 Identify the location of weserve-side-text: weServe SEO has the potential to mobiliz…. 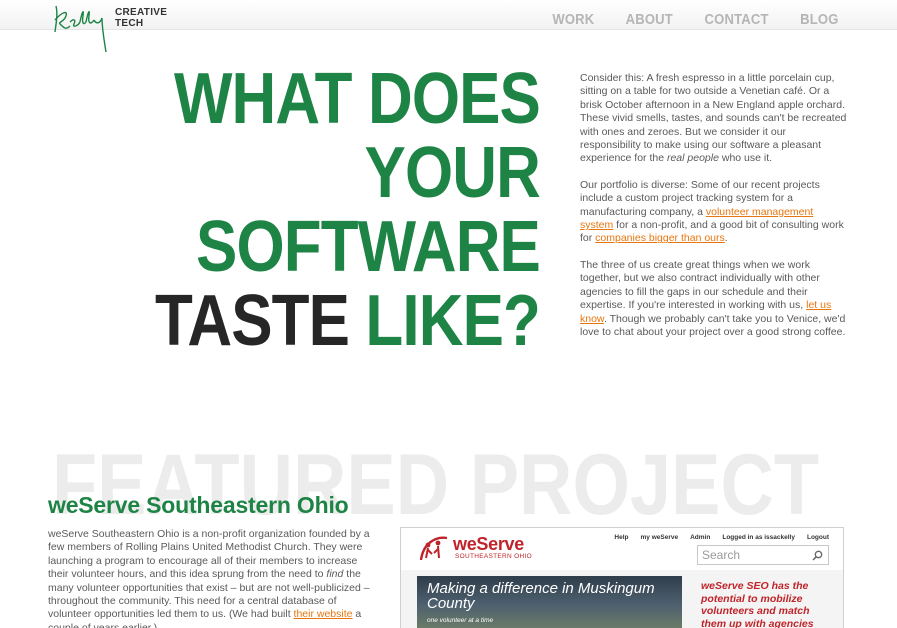
(757, 604).